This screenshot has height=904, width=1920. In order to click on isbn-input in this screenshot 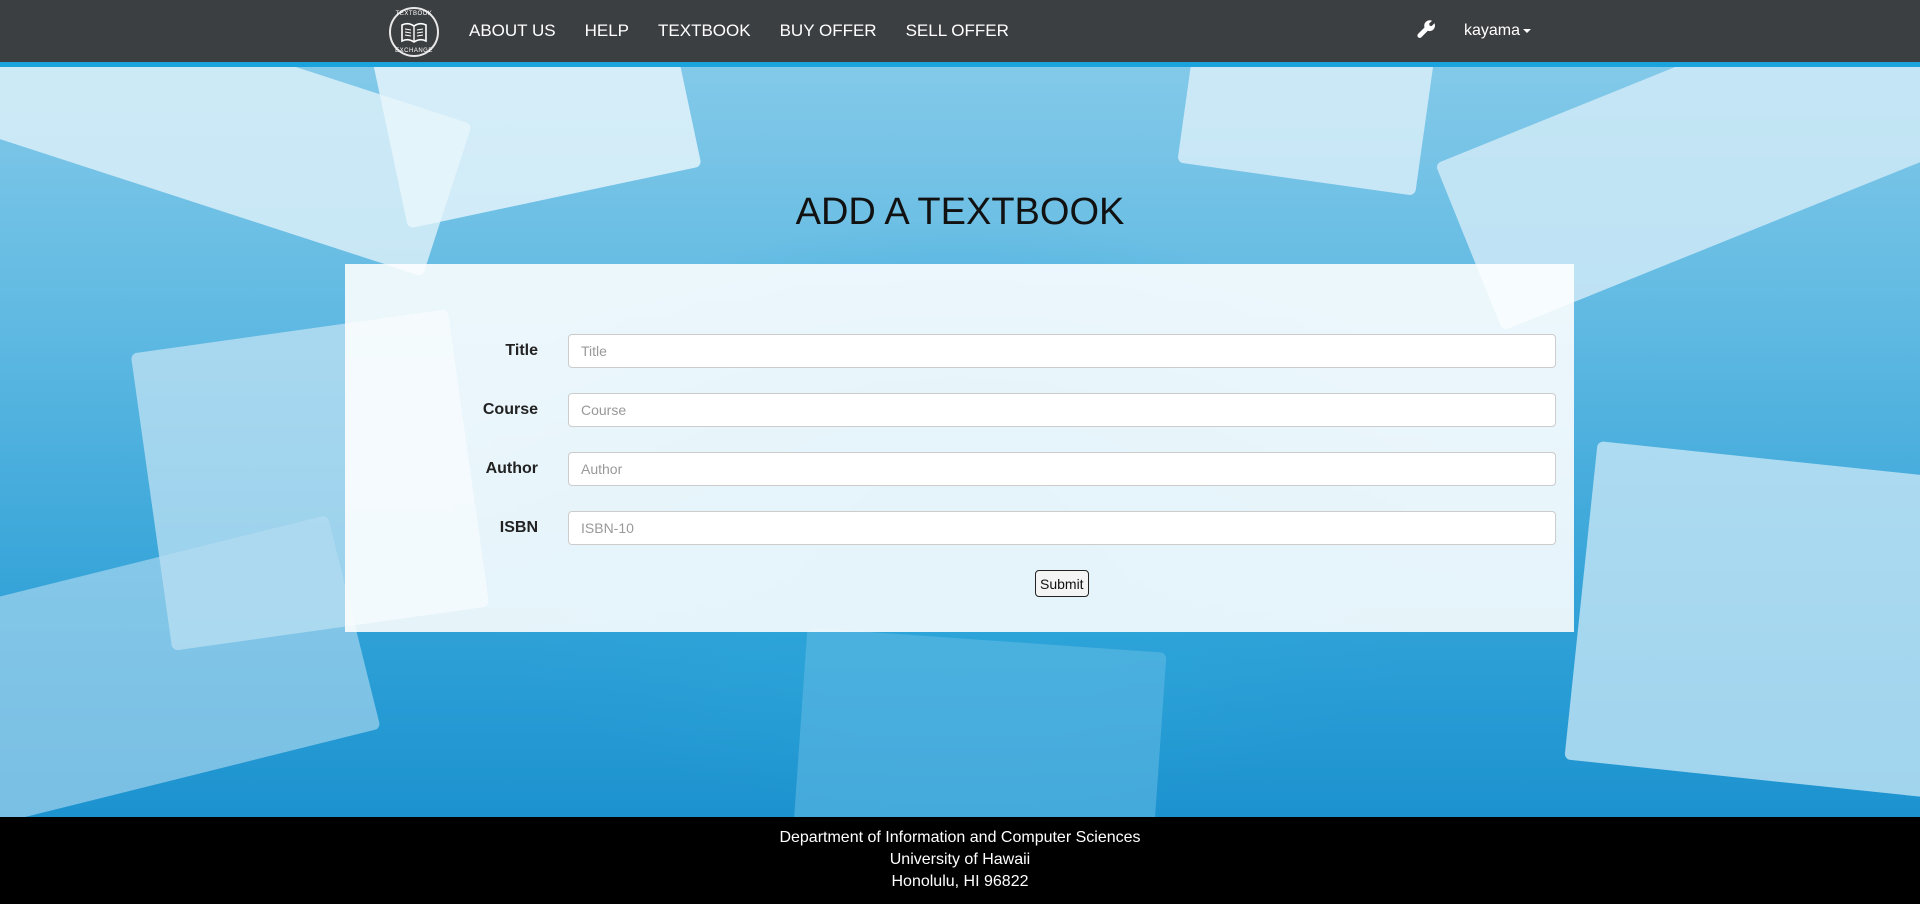, I will do `click(1062, 528)`.